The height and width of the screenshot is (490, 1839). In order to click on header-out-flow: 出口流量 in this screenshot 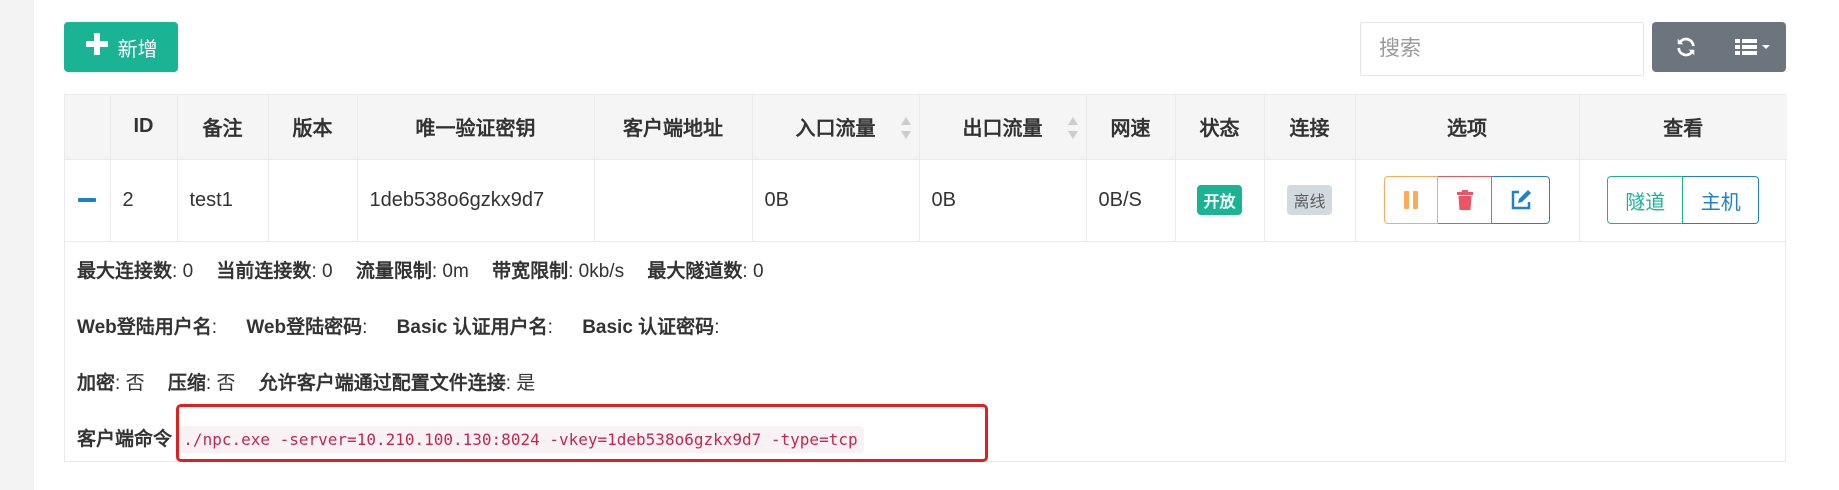, I will do `click(1003, 127)`.